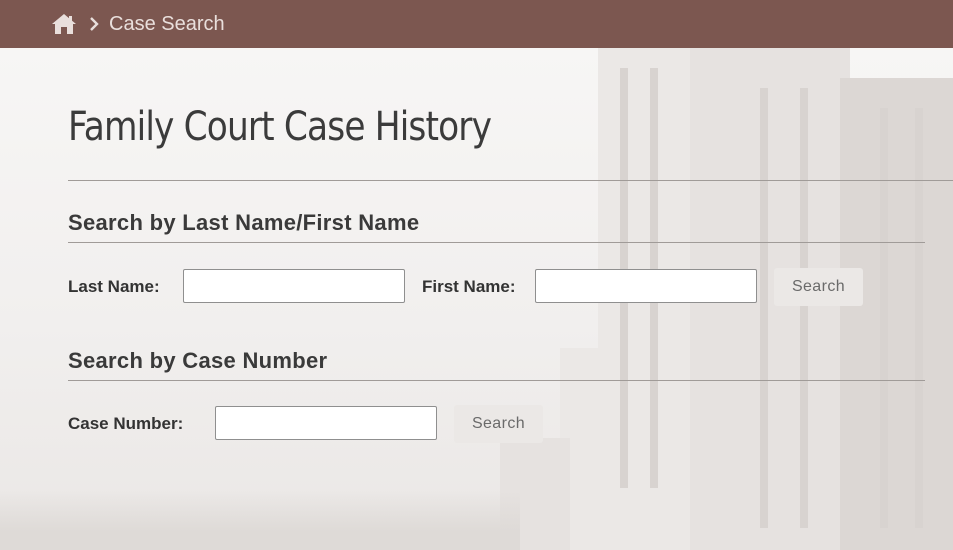 This screenshot has height=550, width=953. What do you see at coordinates (496, 242) in the screenshot?
I see `name-search-divider` at bounding box center [496, 242].